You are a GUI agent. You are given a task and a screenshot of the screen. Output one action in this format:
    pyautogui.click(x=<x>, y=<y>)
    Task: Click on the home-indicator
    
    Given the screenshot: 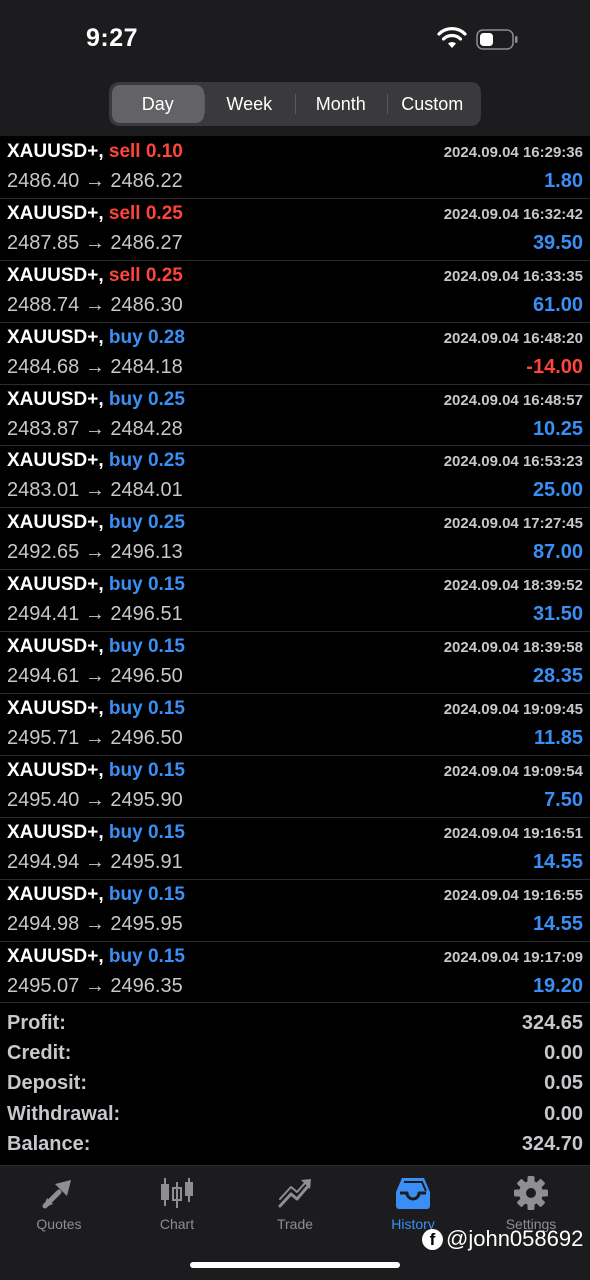 What is the action you would take?
    pyautogui.click(x=295, y=1265)
    